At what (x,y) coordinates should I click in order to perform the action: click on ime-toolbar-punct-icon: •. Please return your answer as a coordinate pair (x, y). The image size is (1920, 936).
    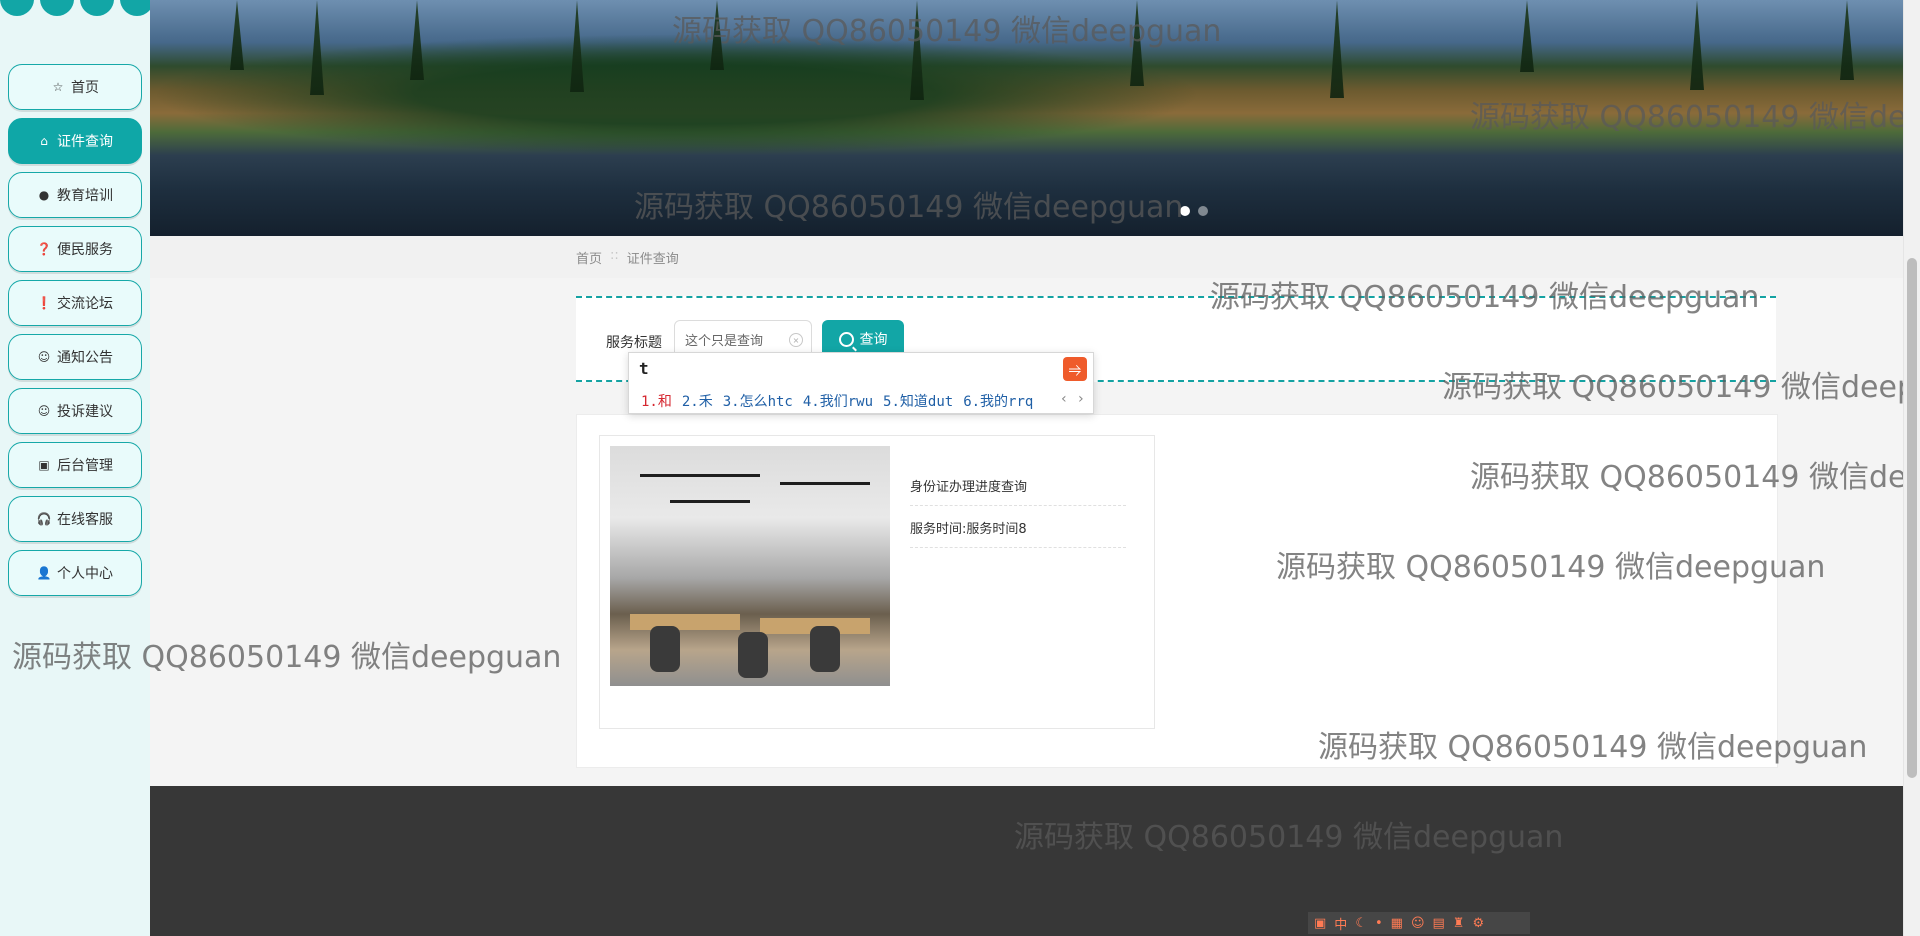
    Looking at the image, I should click on (1379, 923).